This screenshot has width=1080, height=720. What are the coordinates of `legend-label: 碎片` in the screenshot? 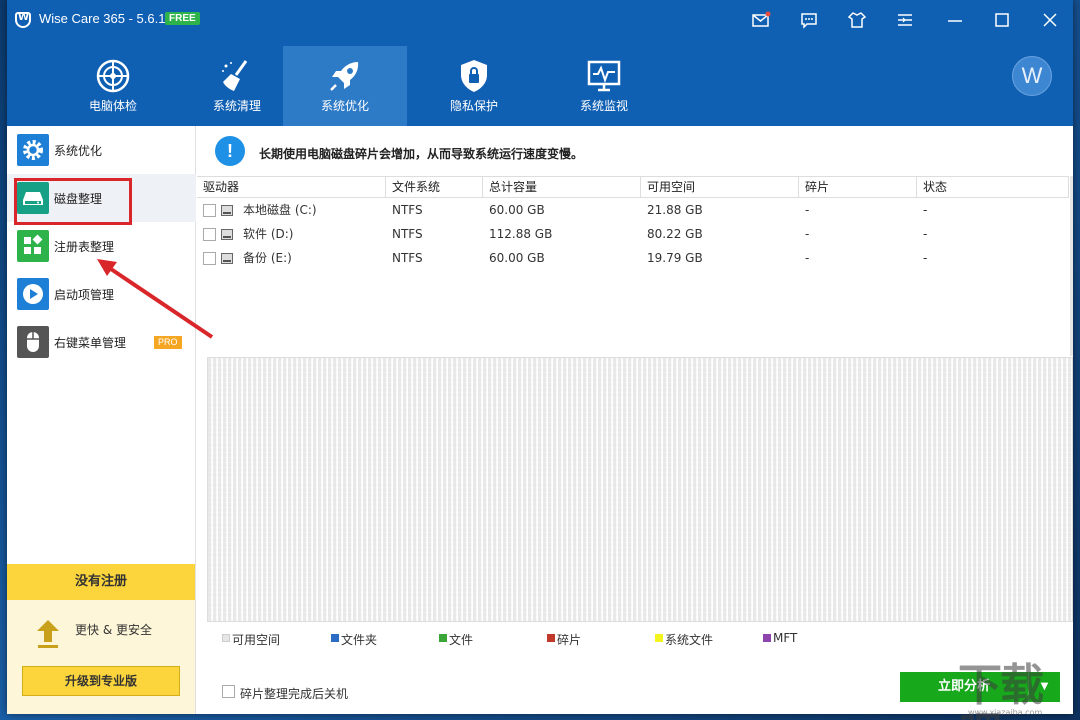 It's located at (569, 640).